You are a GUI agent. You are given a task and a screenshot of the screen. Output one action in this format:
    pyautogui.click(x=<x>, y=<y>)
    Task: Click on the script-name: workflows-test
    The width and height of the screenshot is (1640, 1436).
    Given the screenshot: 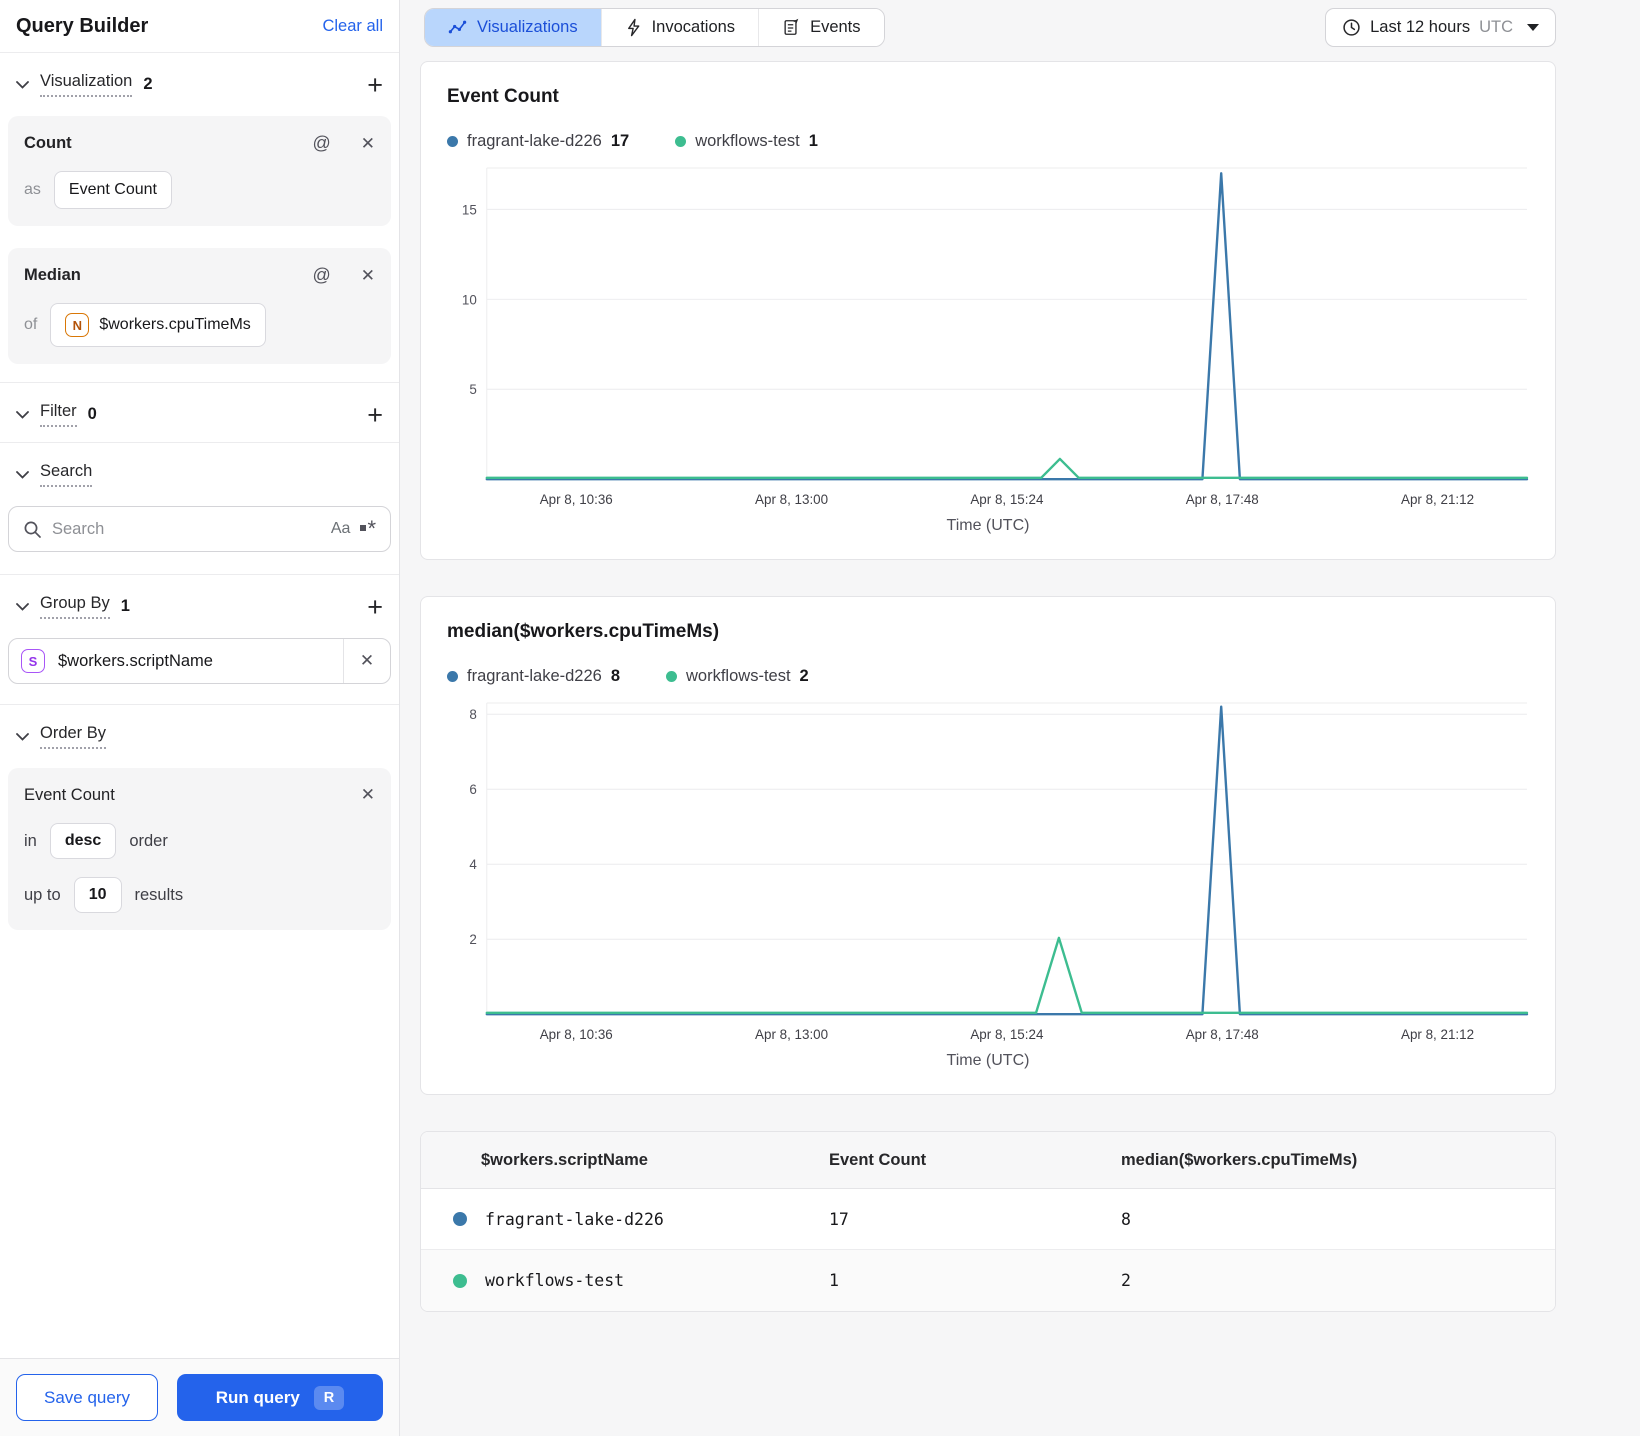 What is the action you would take?
    pyautogui.click(x=555, y=1281)
    